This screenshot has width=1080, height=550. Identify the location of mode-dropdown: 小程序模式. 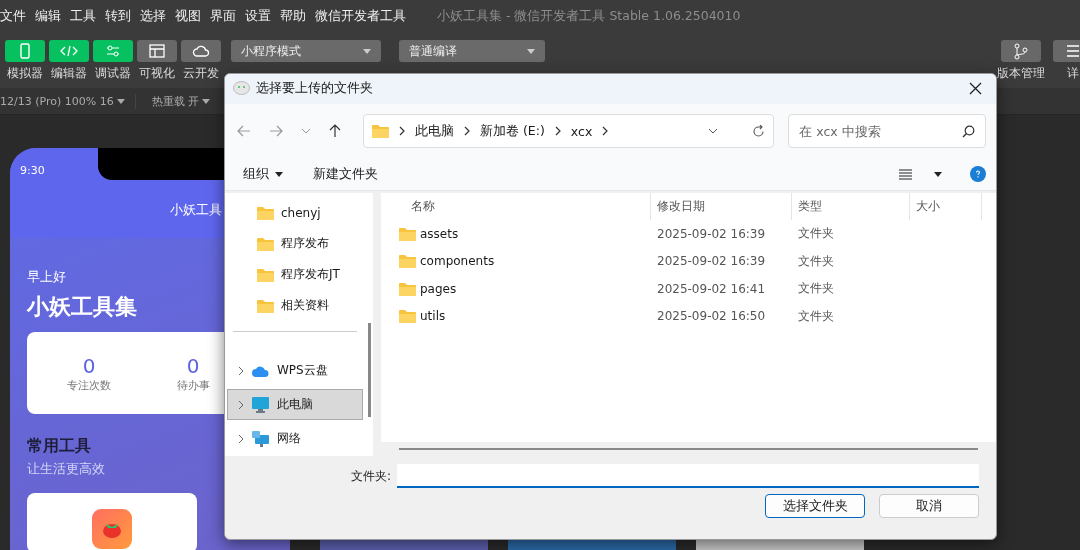
(306, 51).